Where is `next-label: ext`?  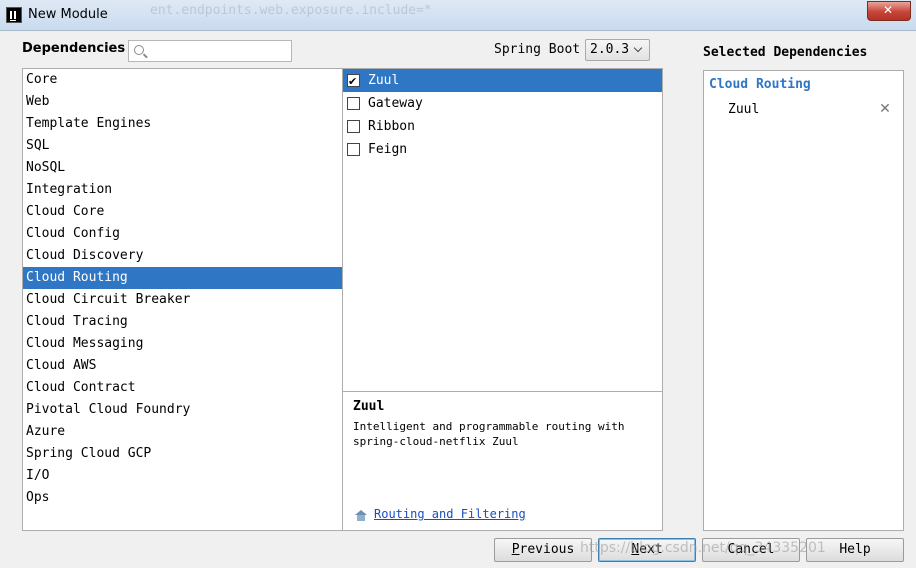
next-label: ext is located at coordinates (651, 549).